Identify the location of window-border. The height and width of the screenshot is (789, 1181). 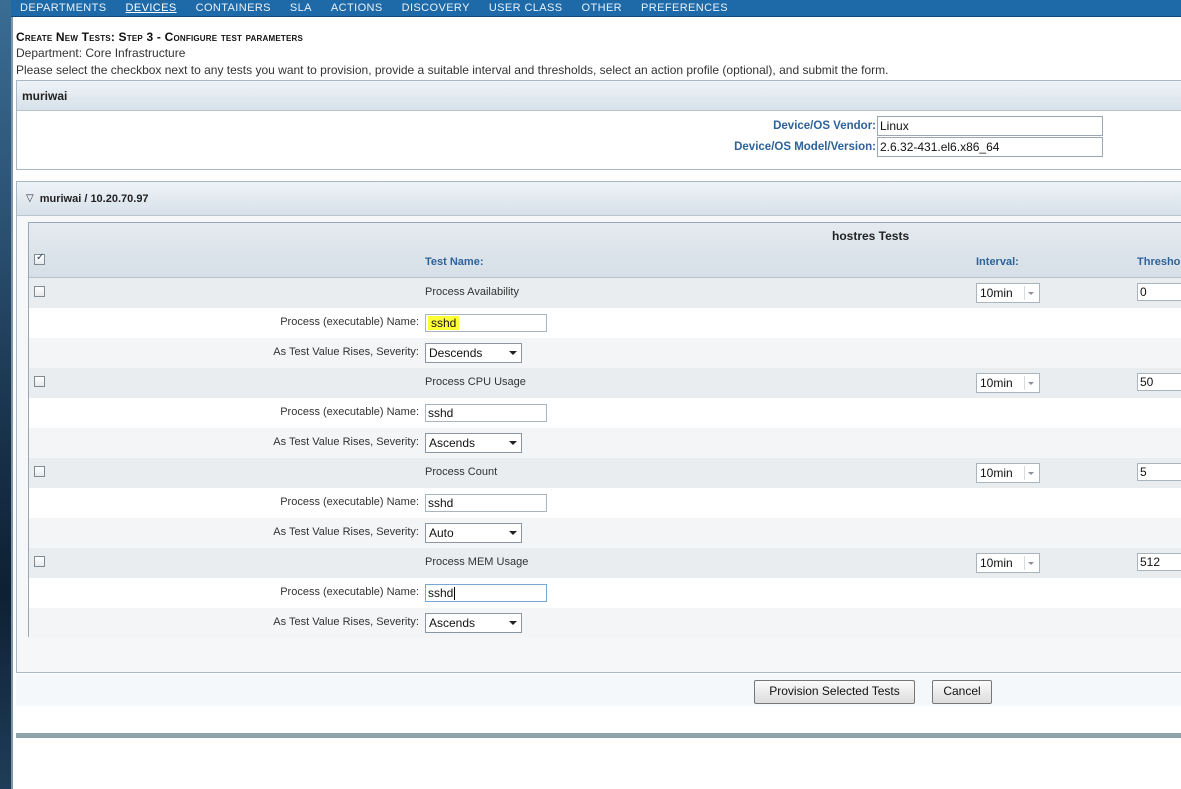
(12, 394).